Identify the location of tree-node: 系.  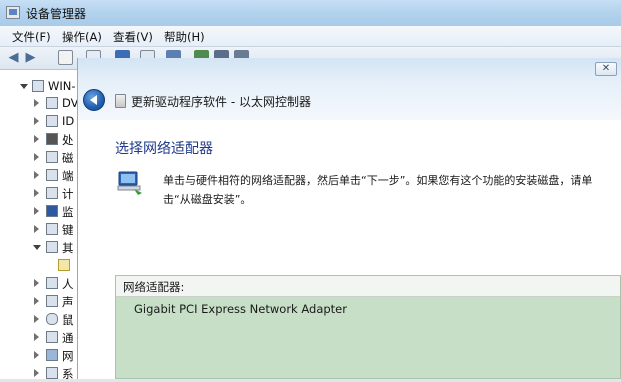
(39, 373).